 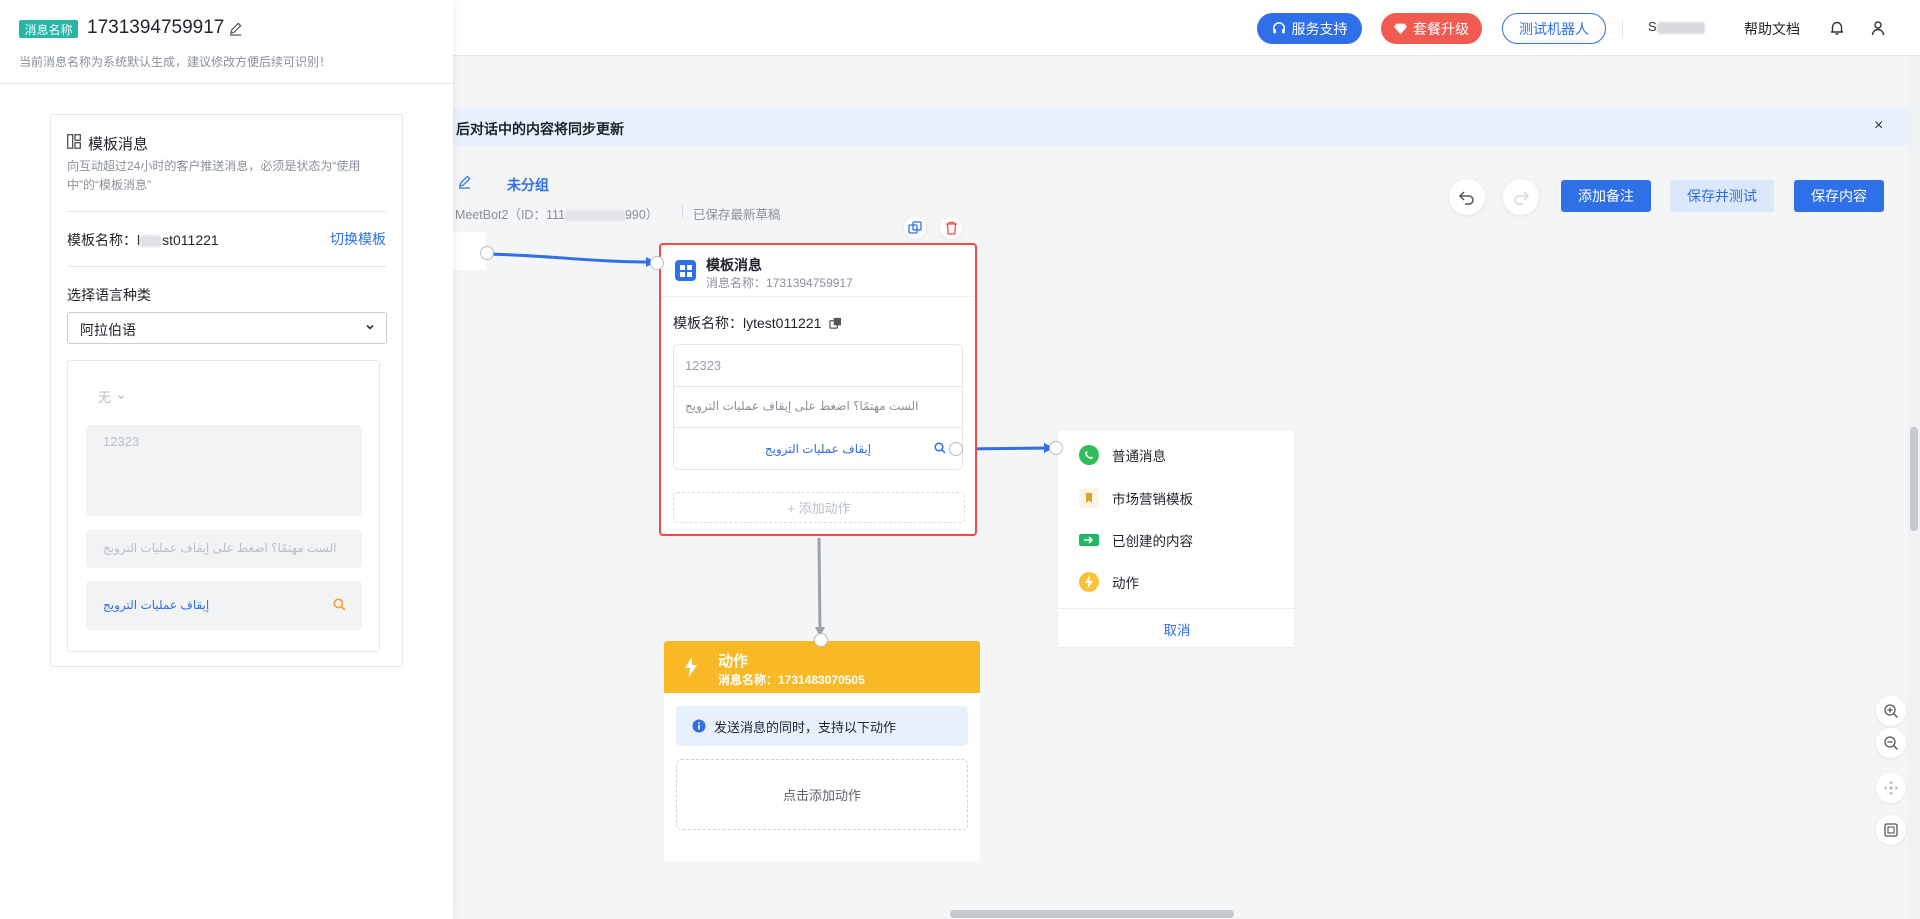 I want to click on template-node-header: 模板消息 消息名称：1731394759917, so click(x=818, y=271).